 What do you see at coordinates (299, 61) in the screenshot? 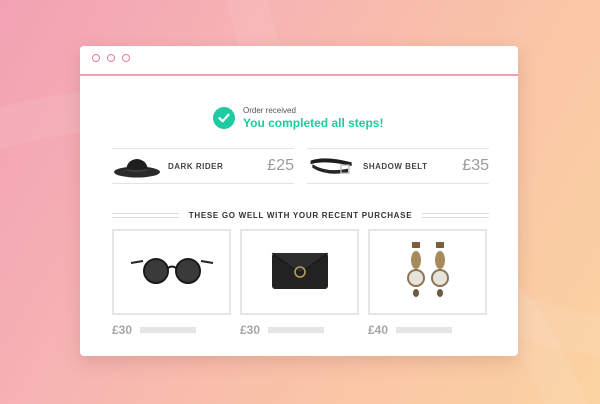
I see `window-titlebar` at bounding box center [299, 61].